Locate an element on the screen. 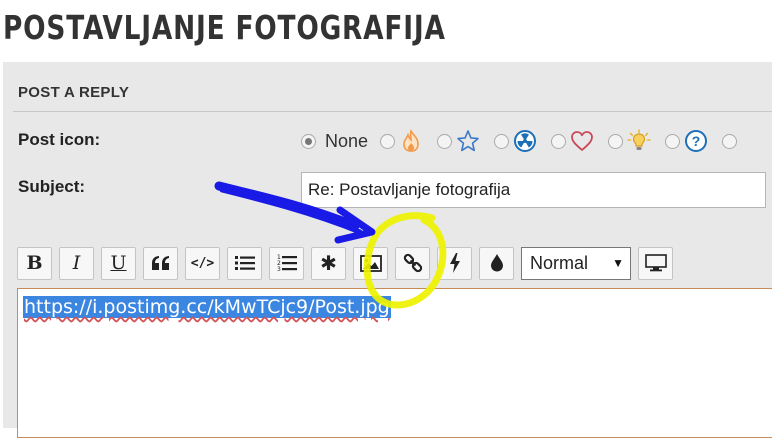 The height and width of the screenshot is (438, 772). post-icon-options: None ? is located at coordinates (519, 141).